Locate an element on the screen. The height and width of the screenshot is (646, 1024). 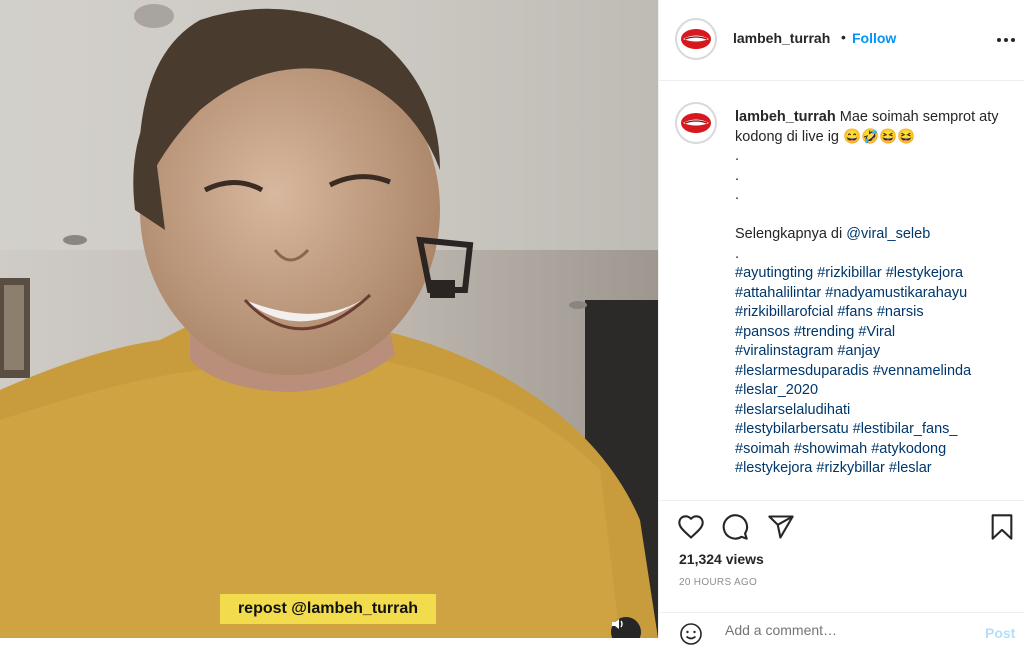
post-header: lambeh_turrah • Follow is located at coordinates (841, 40).